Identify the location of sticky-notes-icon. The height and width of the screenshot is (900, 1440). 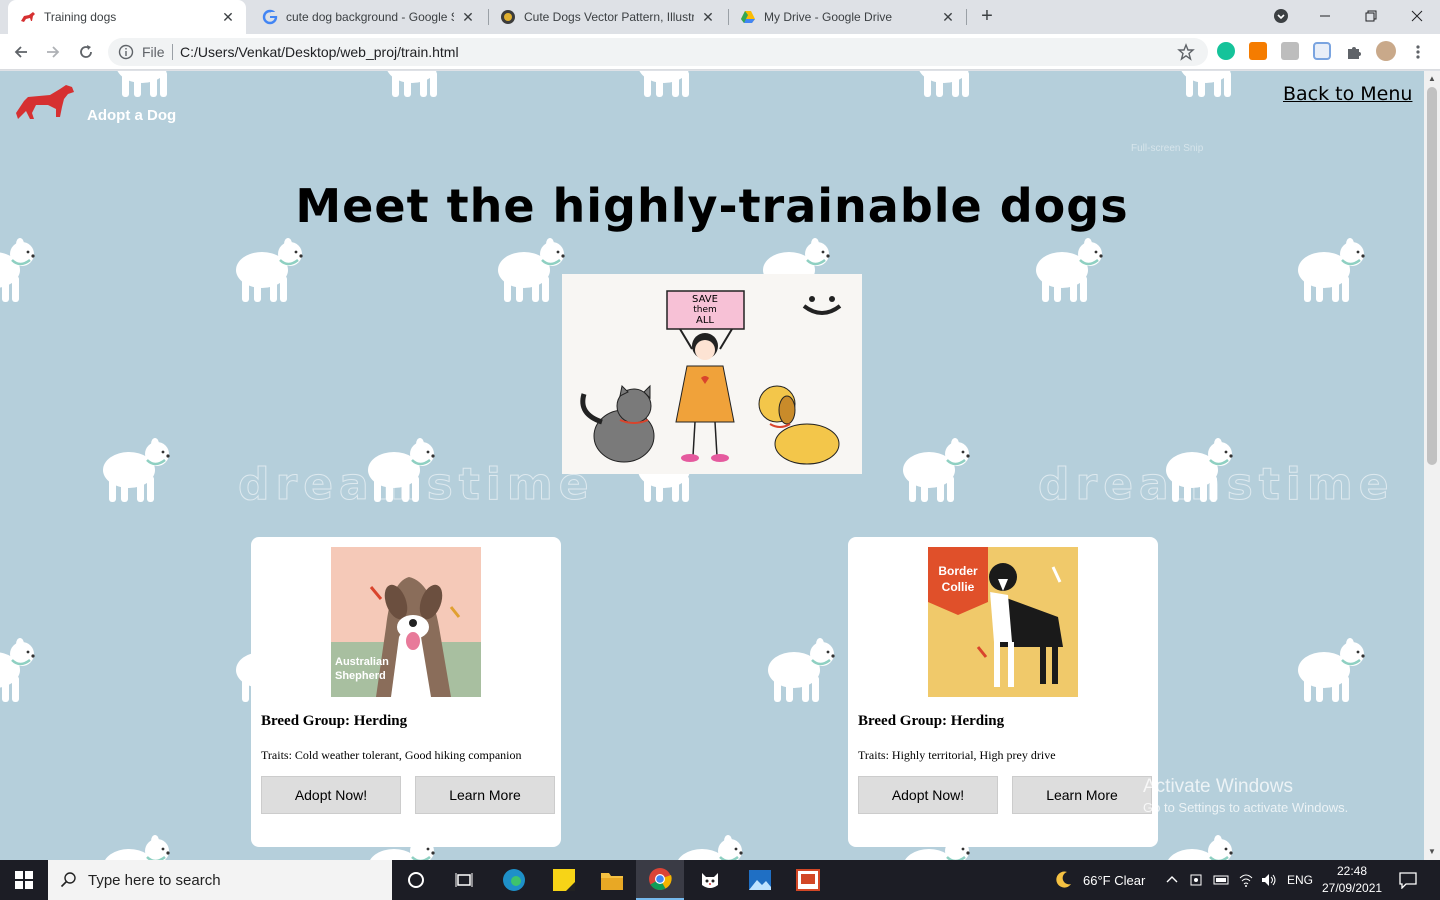
(564, 880).